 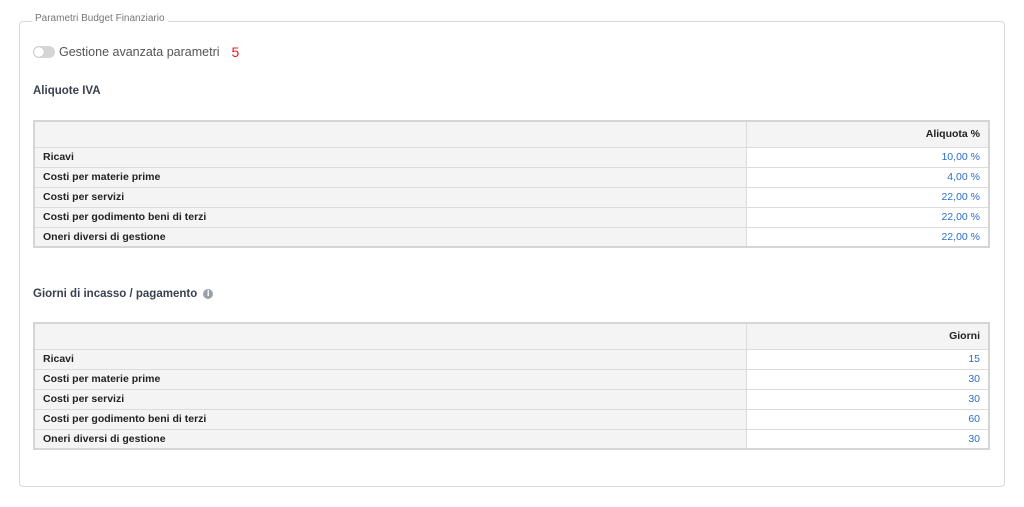 What do you see at coordinates (867, 134) in the screenshot?
I see `header-aliquota: Aliquota %` at bounding box center [867, 134].